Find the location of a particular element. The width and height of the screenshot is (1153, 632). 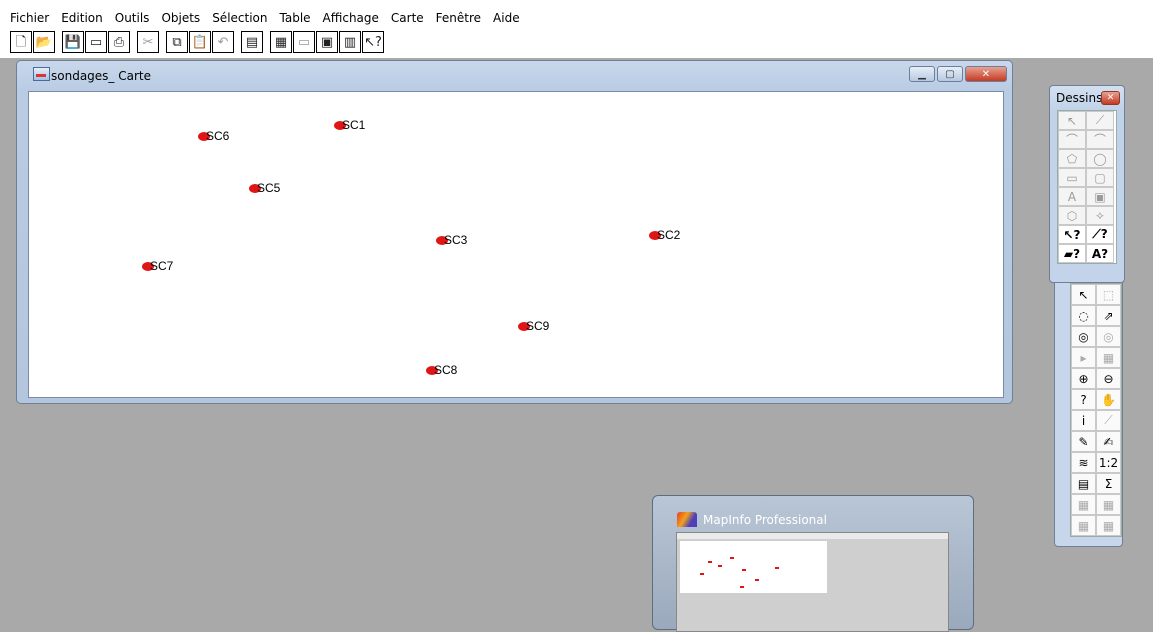

point-label: SC7 is located at coordinates (162, 266).